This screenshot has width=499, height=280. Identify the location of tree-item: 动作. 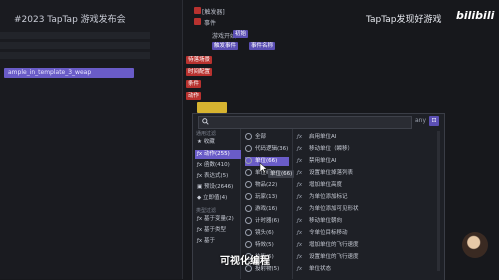
(194, 96).